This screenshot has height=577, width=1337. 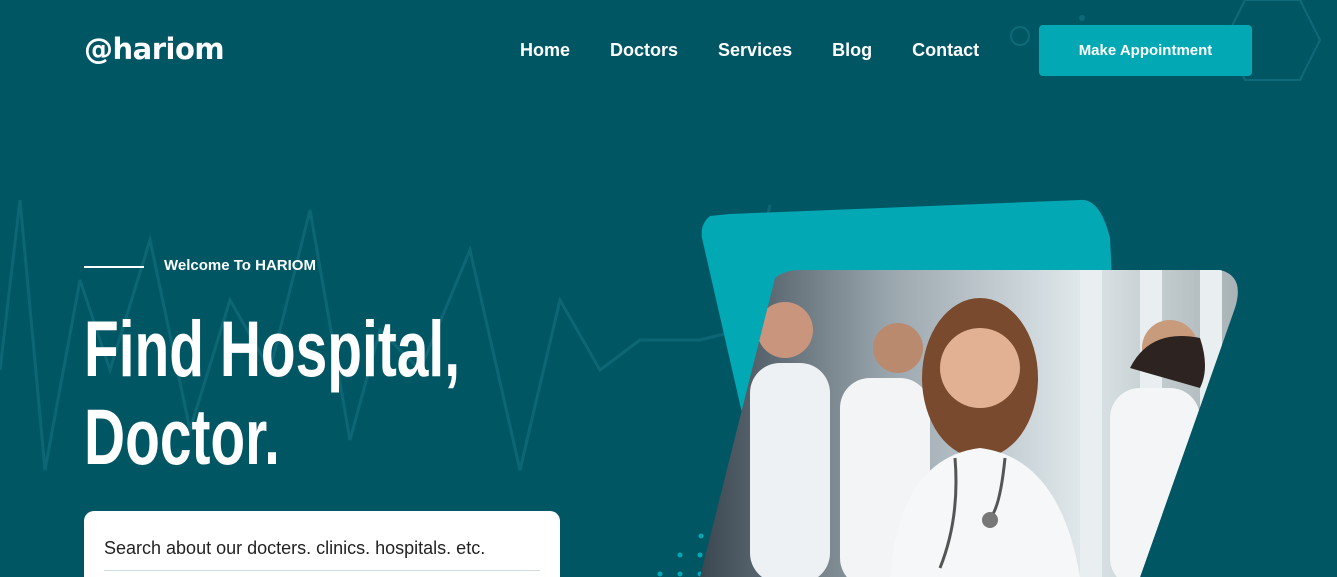 What do you see at coordinates (945, 50) in the screenshot?
I see `nav-contact: Contact` at bounding box center [945, 50].